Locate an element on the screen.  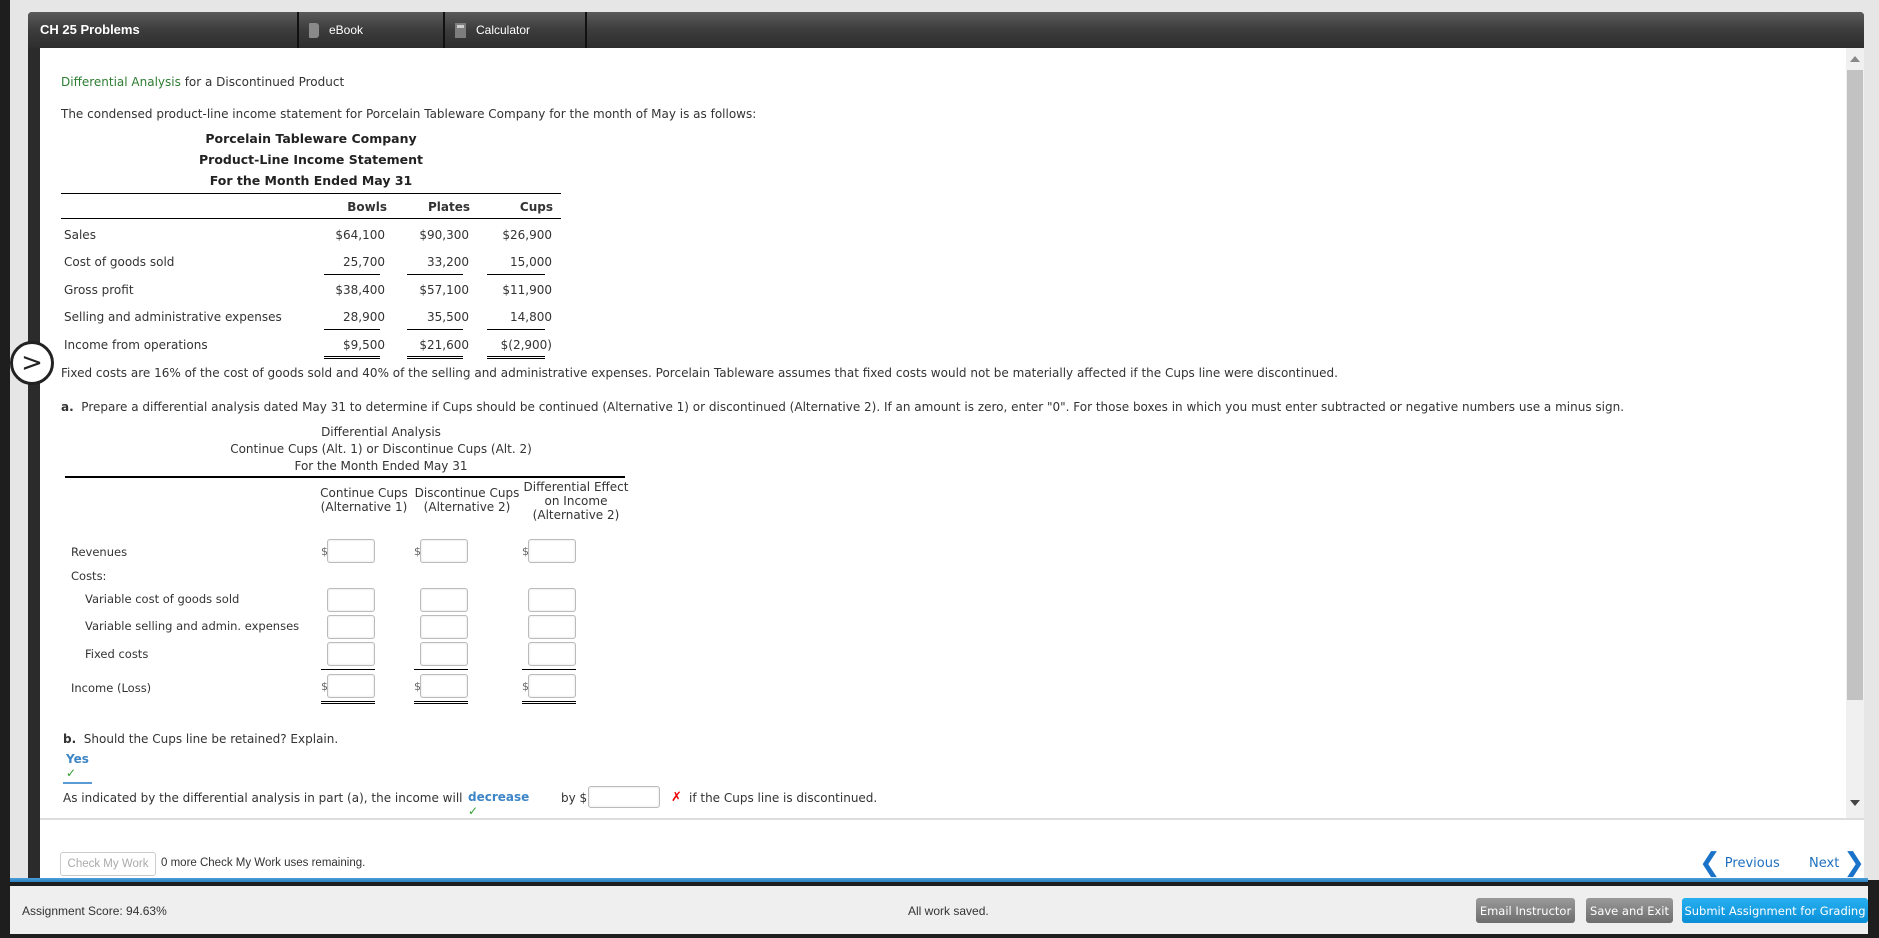
fixed-diff-input is located at coordinates (552, 654).